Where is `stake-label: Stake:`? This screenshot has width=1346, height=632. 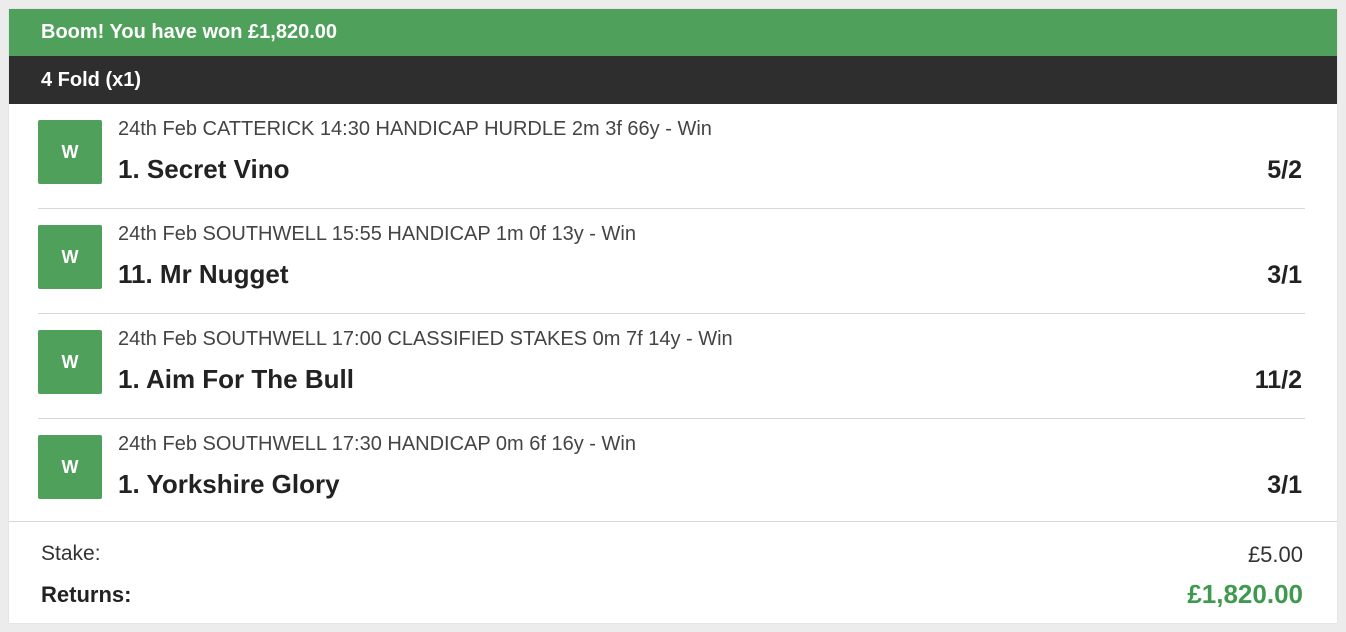 stake-label: Stake: is located at coordinates (71, 553).